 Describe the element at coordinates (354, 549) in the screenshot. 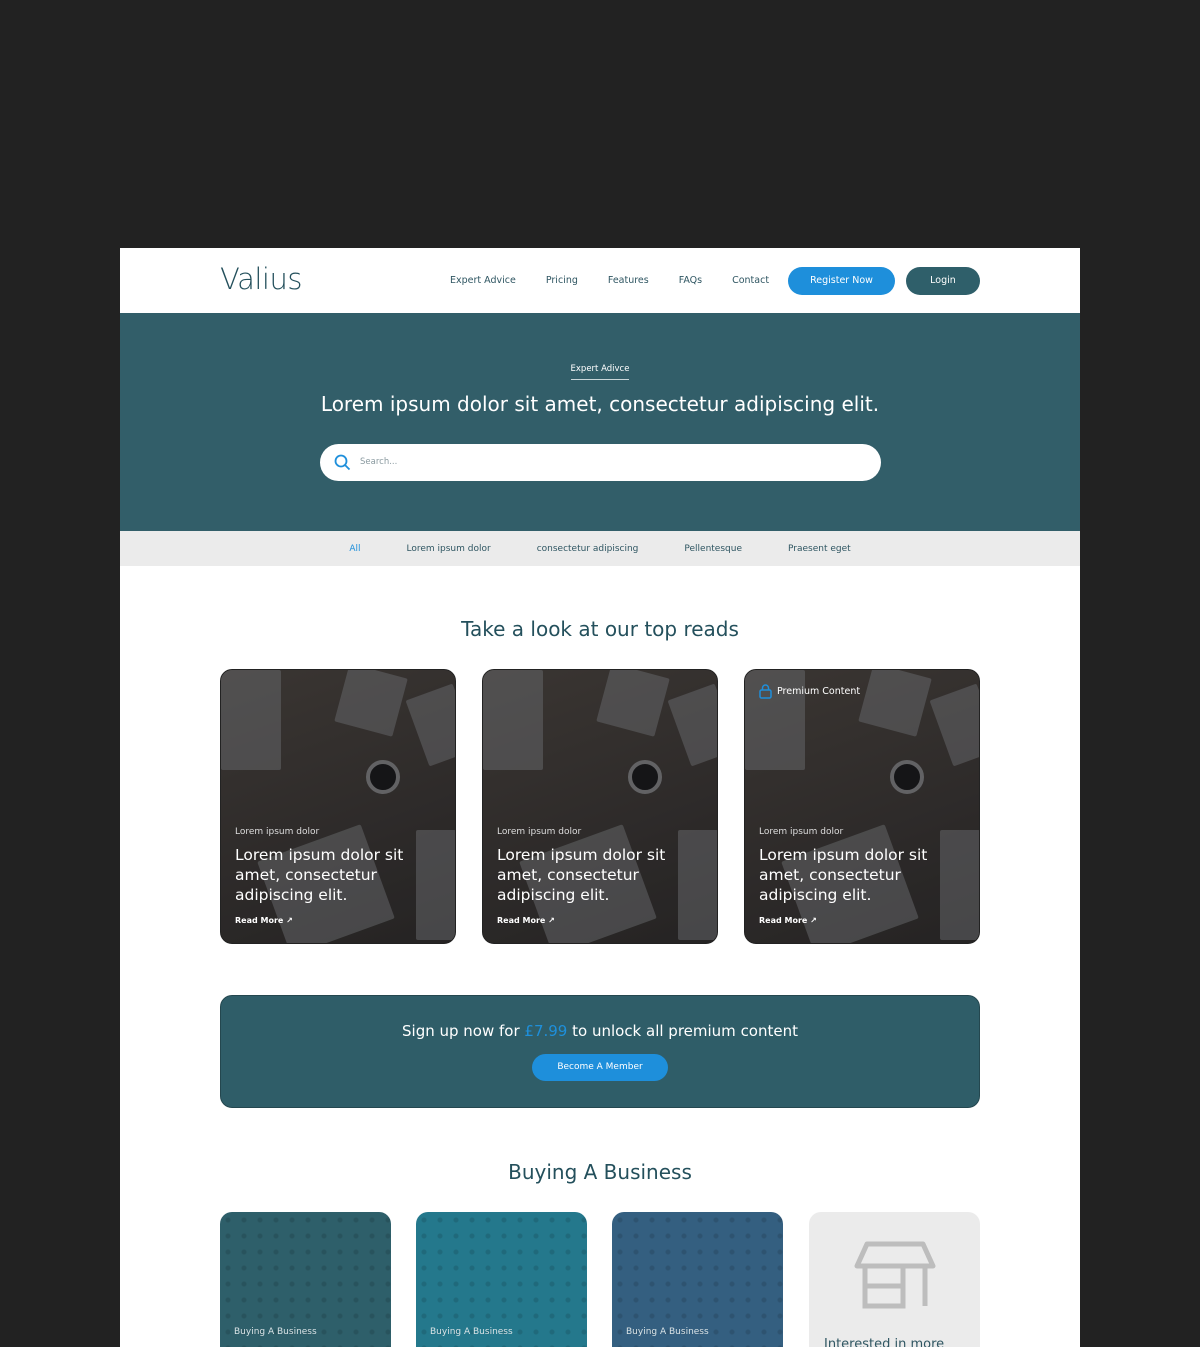

I see `filter-all: All` at that location.